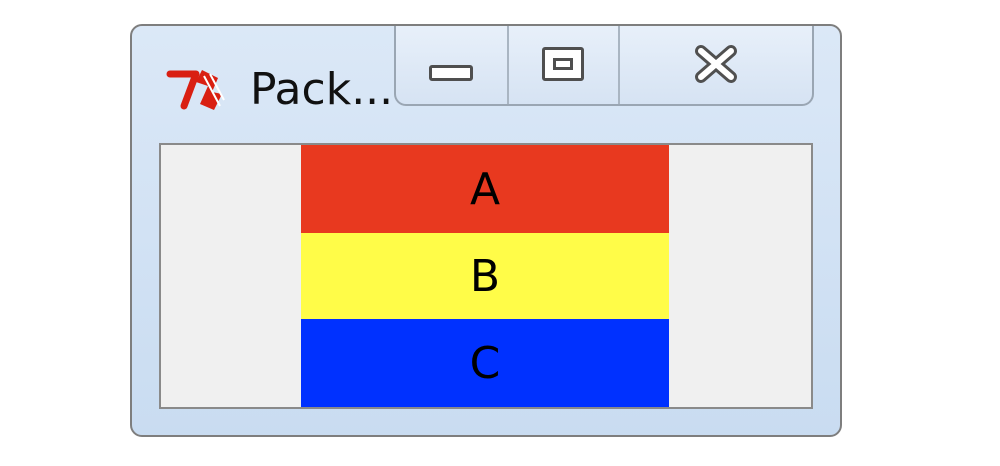 Image resolution: width=1000 pixels, height=466 pixels. What do you see at coordinates (485, 189) in the screenshot?
I see `label-a: A` at bounding box center [485, 189].